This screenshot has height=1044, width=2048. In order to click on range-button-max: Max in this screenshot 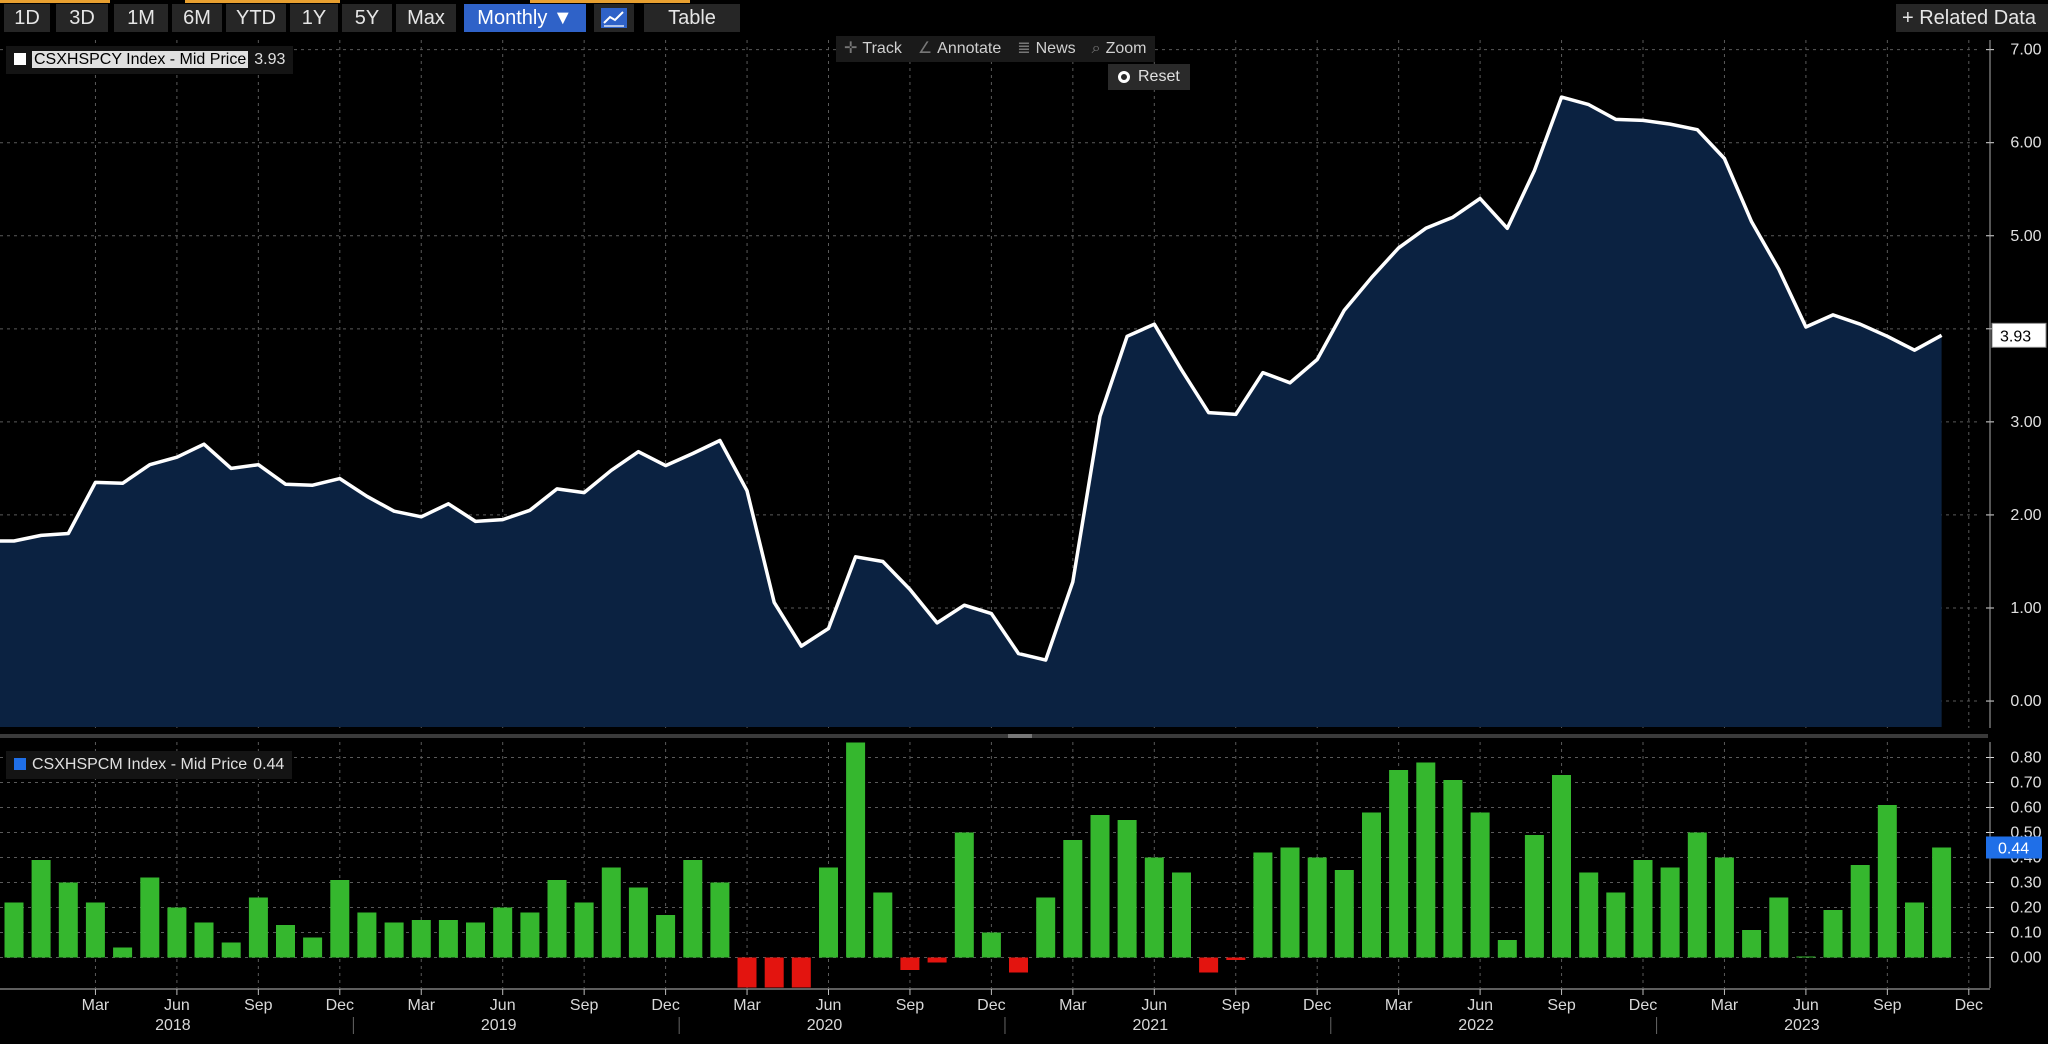, I will do `click(426, 18)`.